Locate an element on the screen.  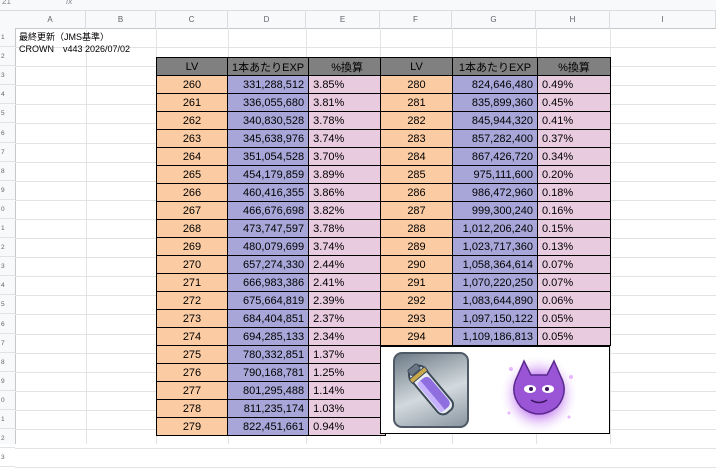
level-cell: 290 is located at coordinates (416, 264).